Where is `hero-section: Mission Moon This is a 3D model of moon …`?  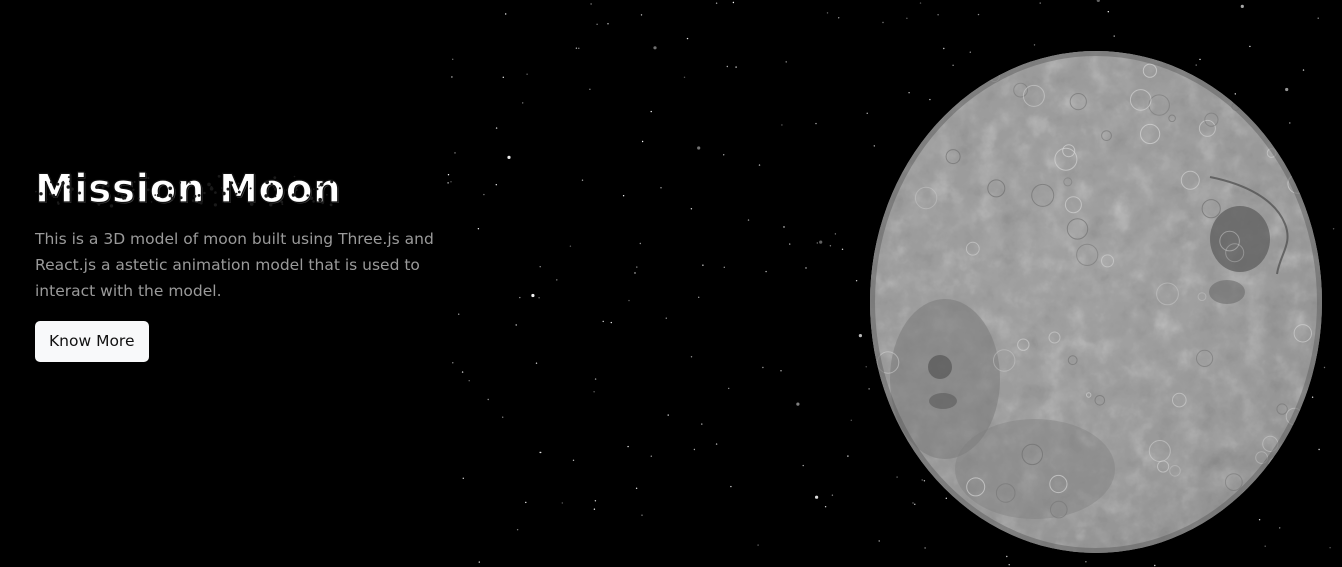
hero-section: Mission Moon This is a 3D model of moon … is located at coordinates (244, 264).